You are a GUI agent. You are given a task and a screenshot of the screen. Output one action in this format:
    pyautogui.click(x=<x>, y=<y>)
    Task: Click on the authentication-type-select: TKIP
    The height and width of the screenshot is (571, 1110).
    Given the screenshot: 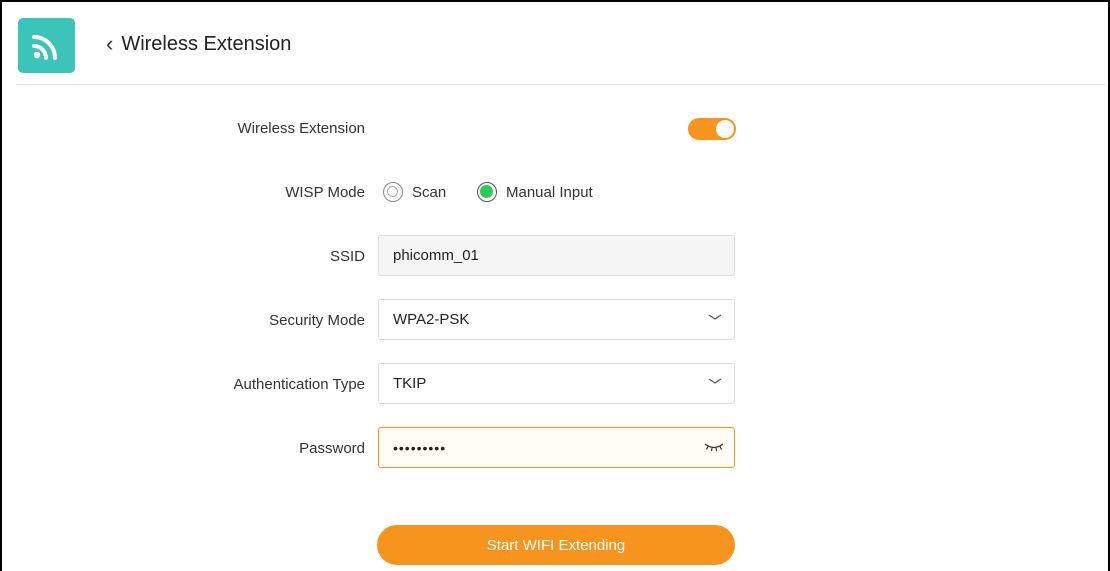 What is the action you would take?
    pyautogui.click(x=556, y=383)
    